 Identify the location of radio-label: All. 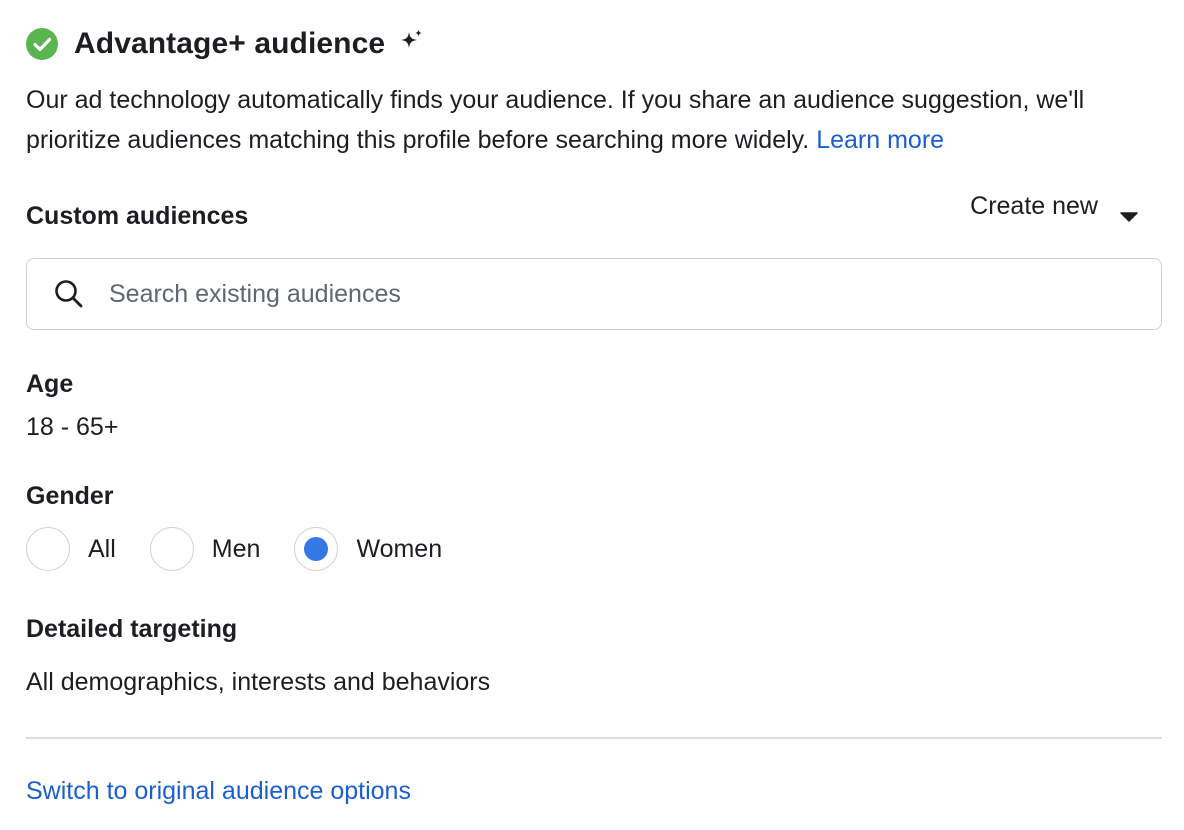
(102, 548).